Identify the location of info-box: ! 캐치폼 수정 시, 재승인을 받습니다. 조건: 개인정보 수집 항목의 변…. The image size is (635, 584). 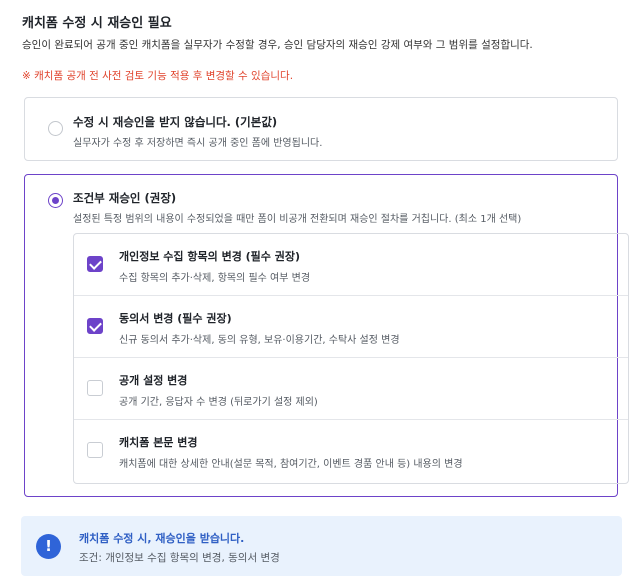
(321, 546).